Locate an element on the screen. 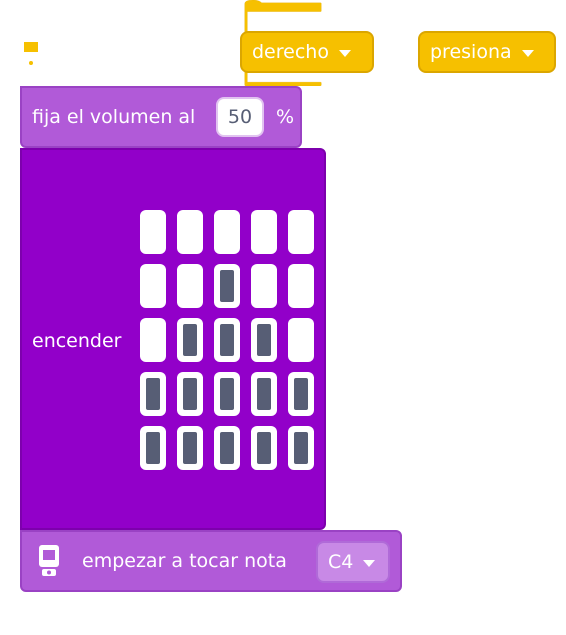 This screenshot has height=635, width=566. led-cell-r3-c3 is located at coordinates (227, 340).